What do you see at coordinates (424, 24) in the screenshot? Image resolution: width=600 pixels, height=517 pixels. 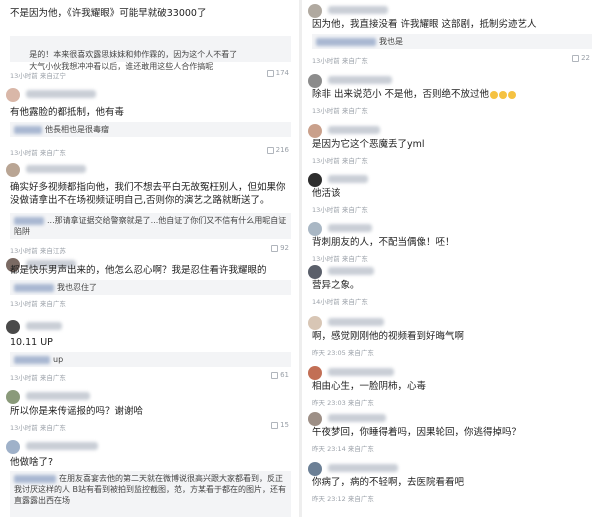 I see `comment-text: 因为他，我直接没看 许我耀眼 这部剧，抵制劣迹艺人` at bounding box center [424, 24].